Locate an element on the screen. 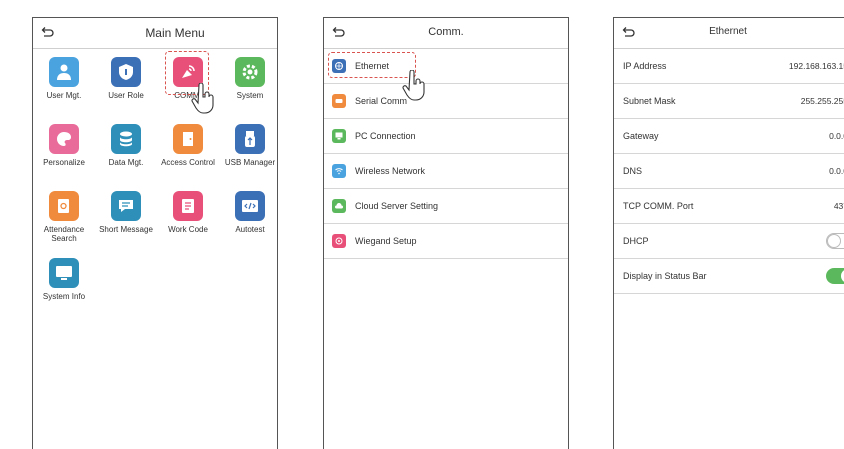 Image resolution: width=844 pixels, height=449 pixels. menu-item-short-message: Short Message is located at coordinates (126, 212).